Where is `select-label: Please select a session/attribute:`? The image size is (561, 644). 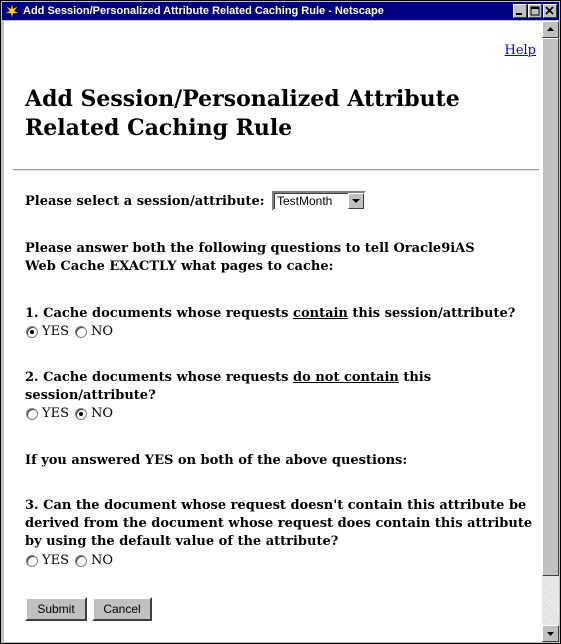
select-label: Please select a session/attribute: is located at coordinates (145, 201).